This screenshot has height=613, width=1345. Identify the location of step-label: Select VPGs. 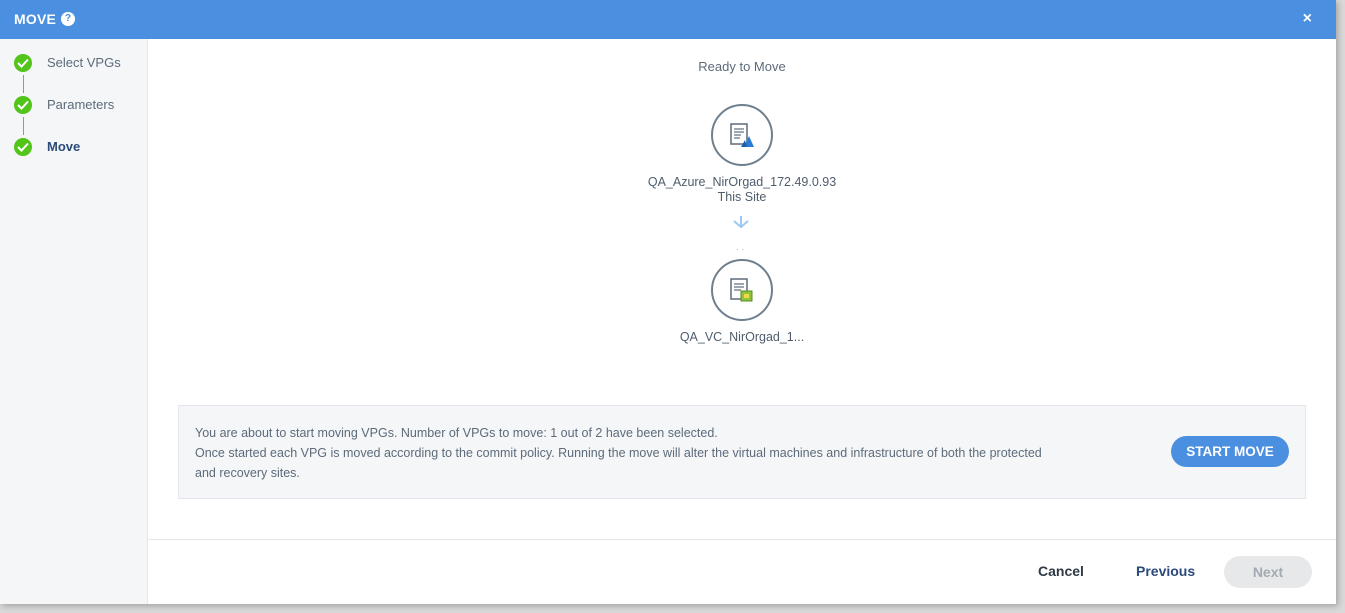
(84, 62).